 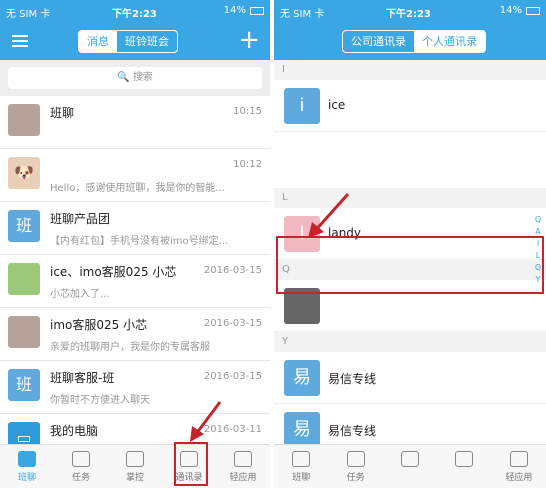 I want to click on bottom-tab-bar: 班聊 任务 轻应用, so click(x=410, y=466).